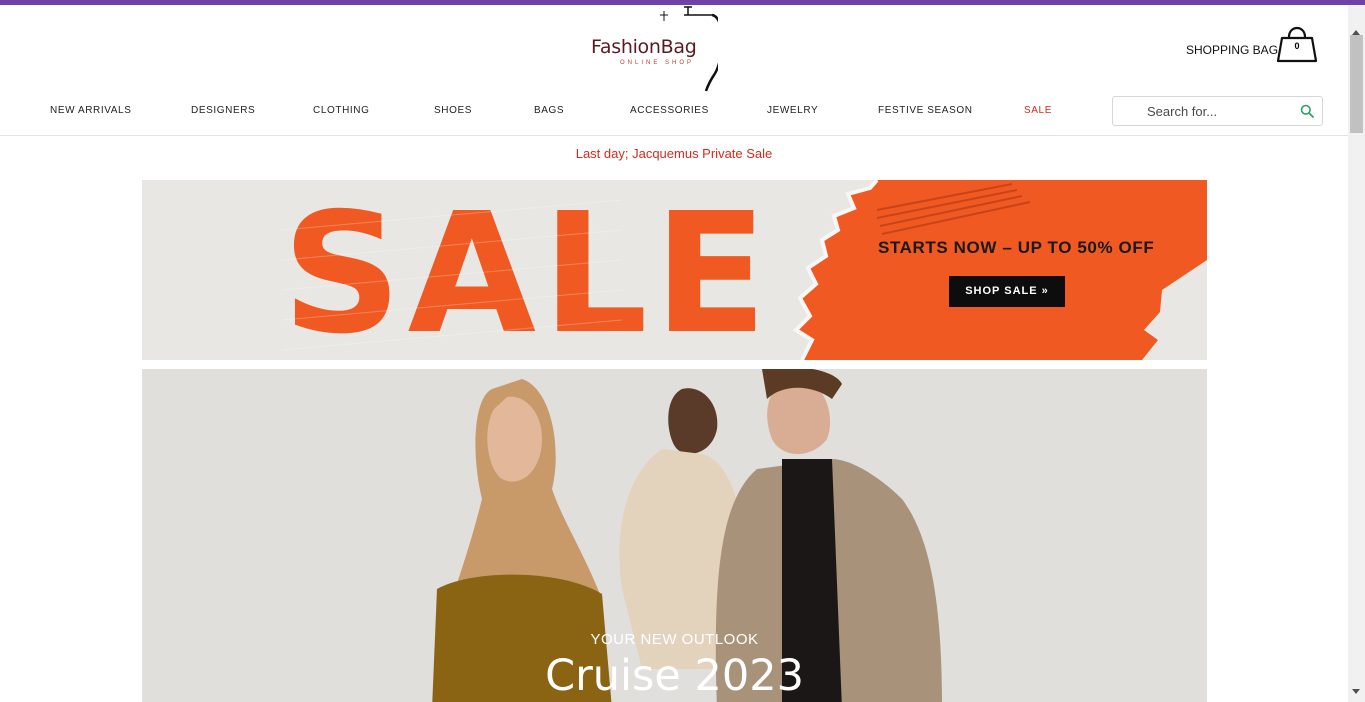 The image size is (1365, 702). Describe the element at coordinates (1307, 111) in the screenshot. I see `search-icon` at that location.